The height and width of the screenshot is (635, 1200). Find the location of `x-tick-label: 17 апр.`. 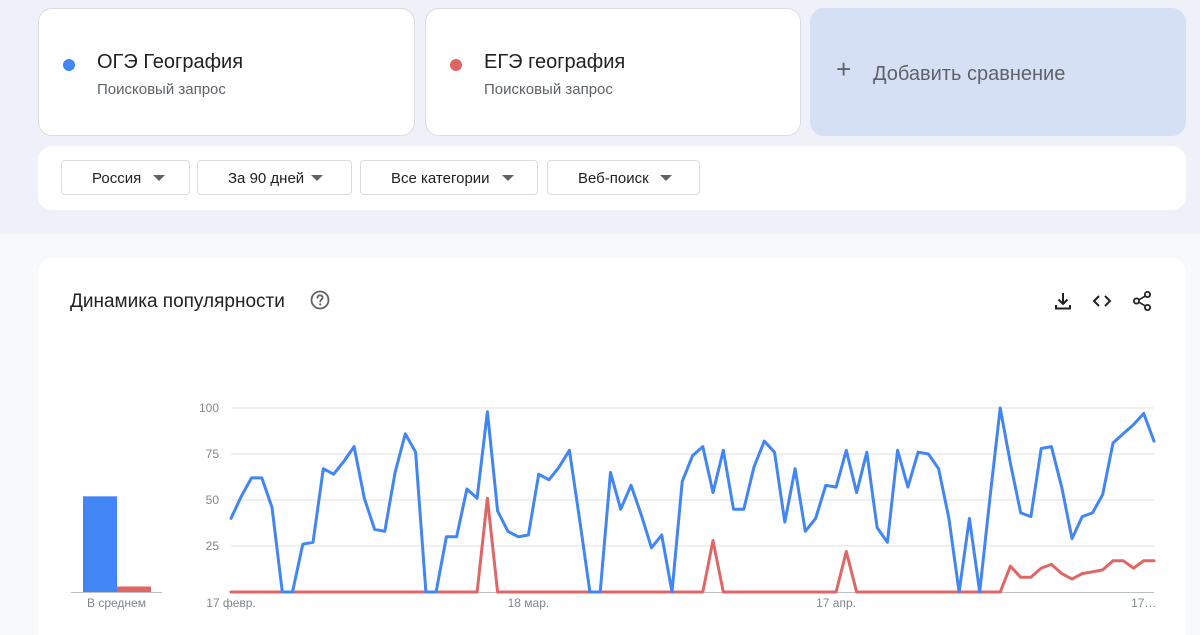

x-tick-label: 17 апр. is located at coordinates (836, 603).